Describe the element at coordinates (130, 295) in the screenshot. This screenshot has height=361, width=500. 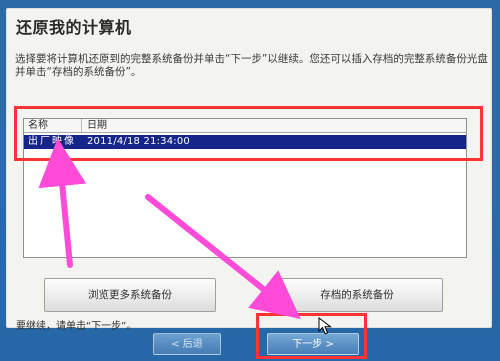
I see `browse-more-backups-button: 浏览更多系统备份` at that location.